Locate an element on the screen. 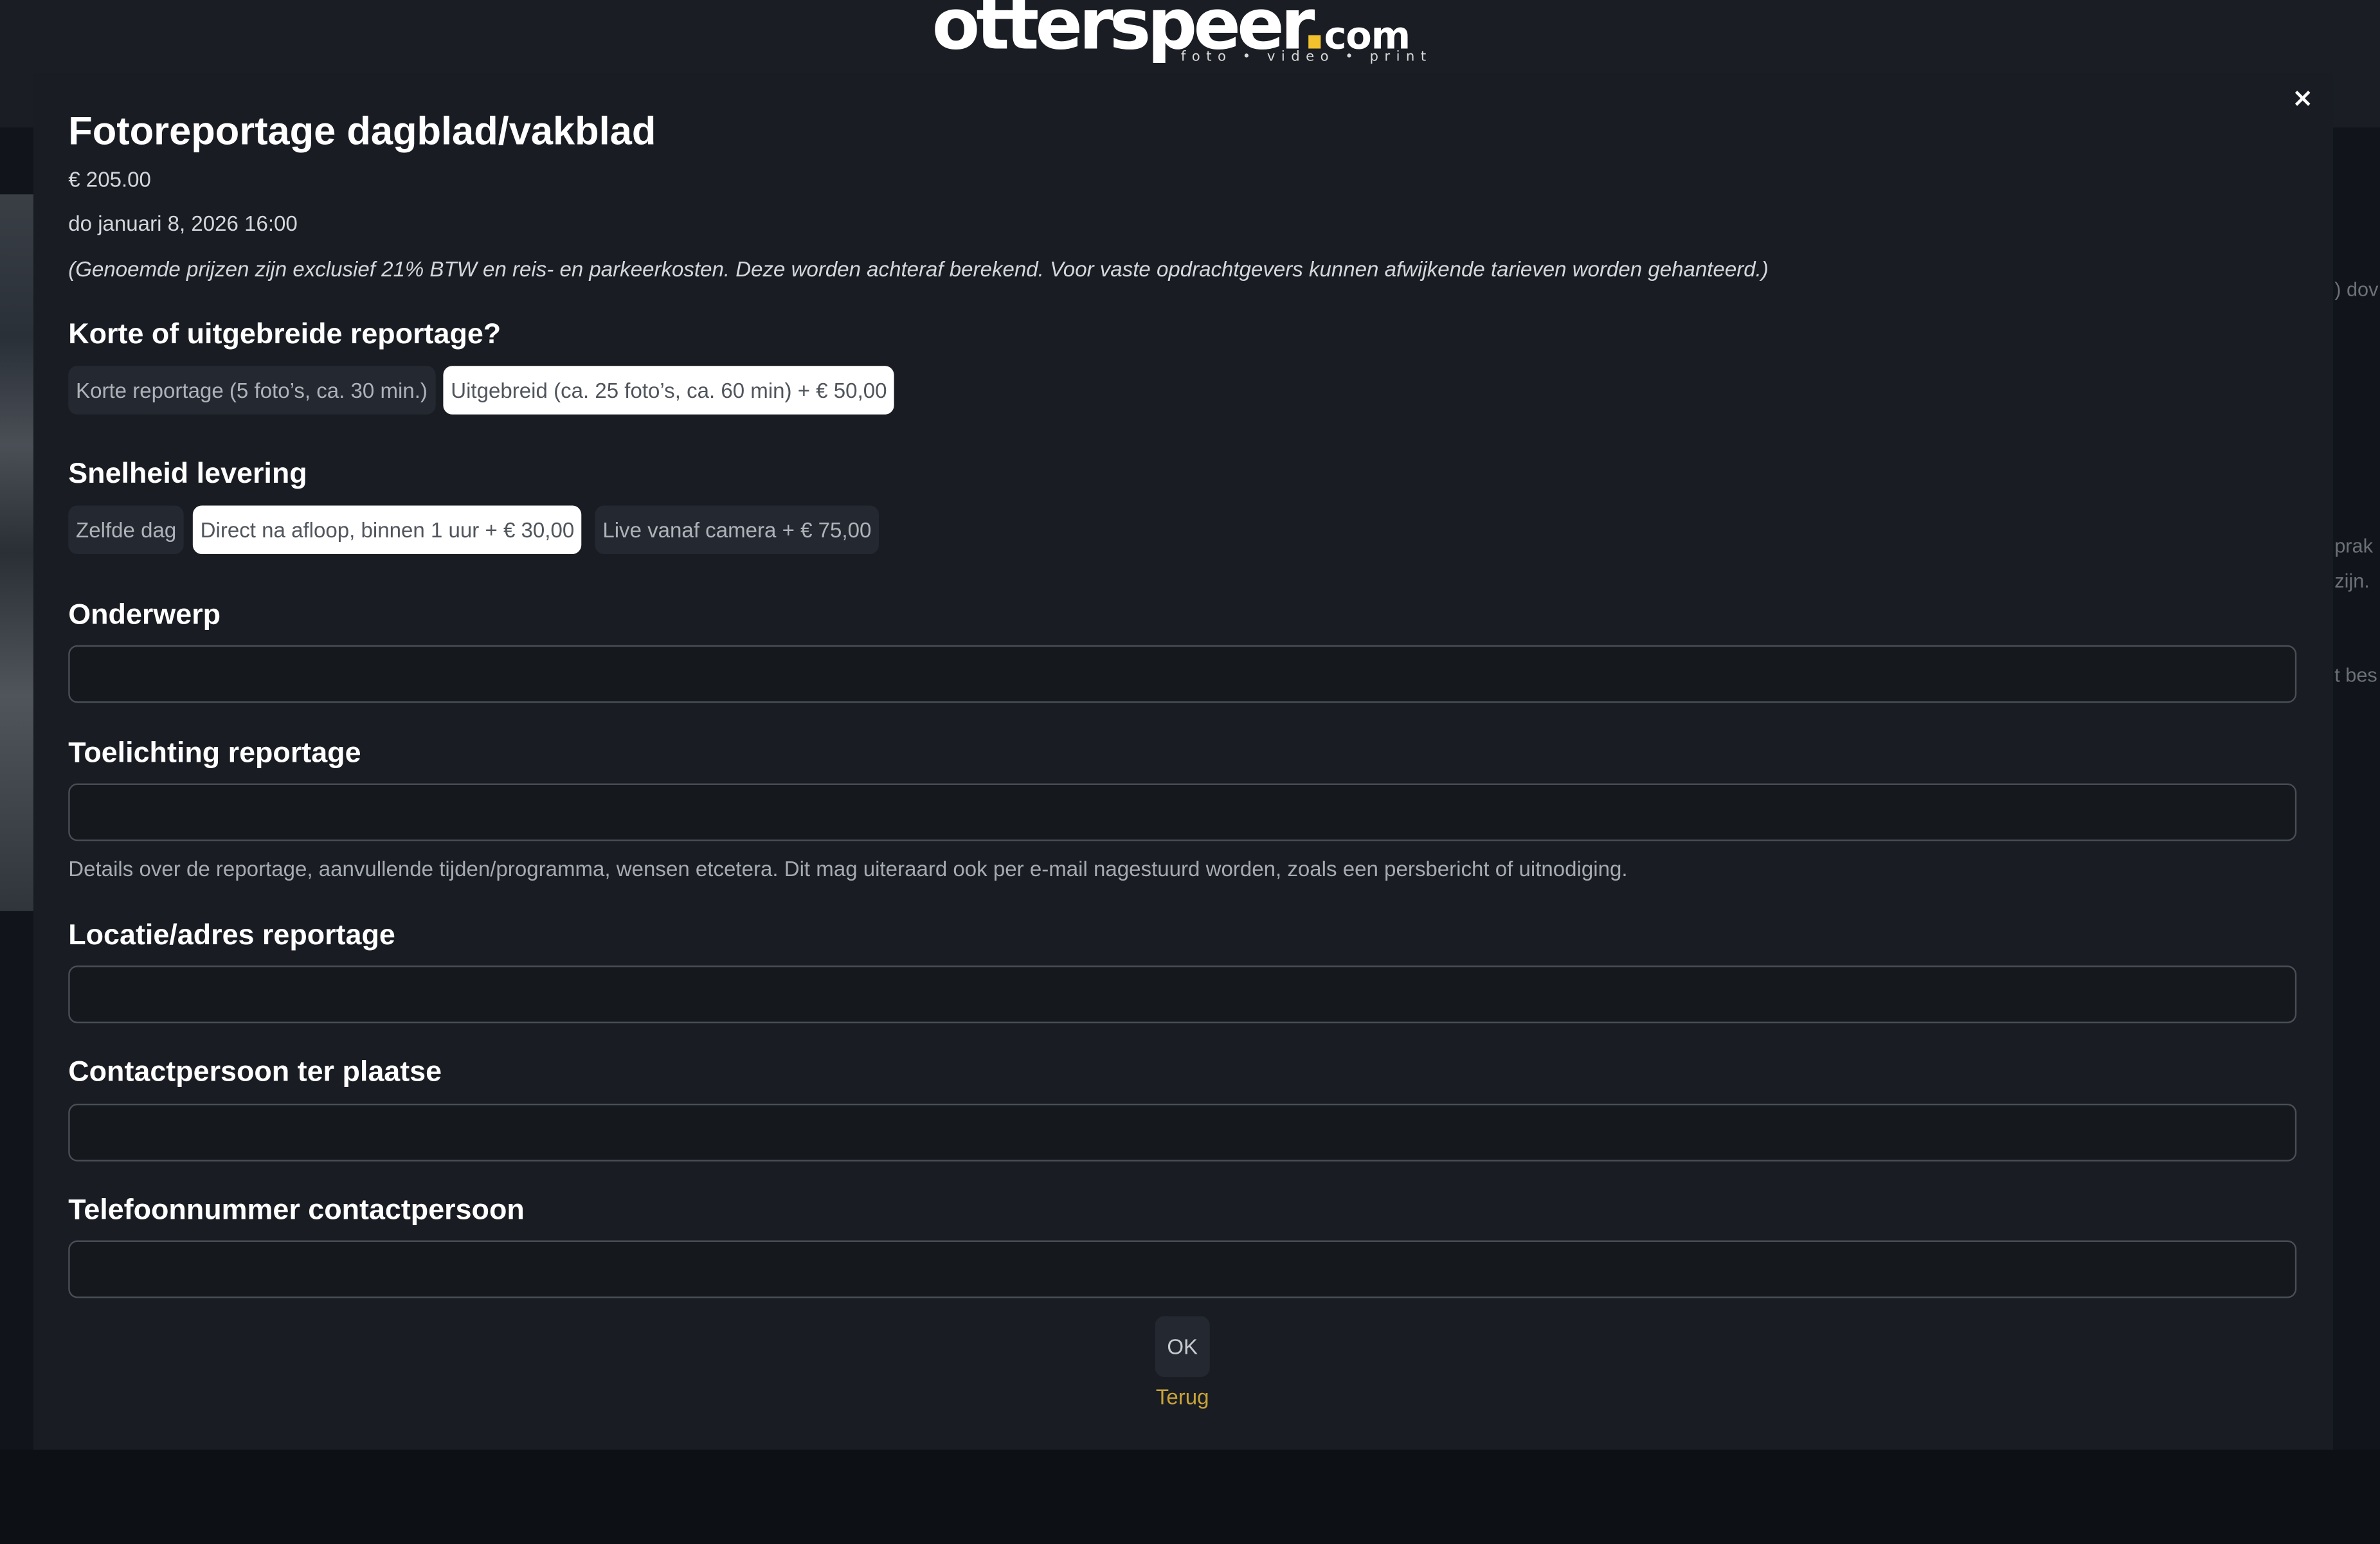 The width and height of the screenshot is (2380, 1544). background-text: zijn. is located at coordinates (2352, 581).